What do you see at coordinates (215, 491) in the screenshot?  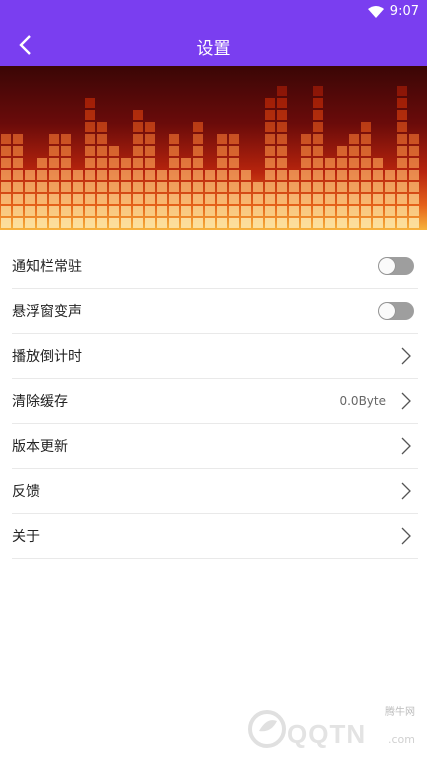 I see `setting-row-feedback: 反馈` at bounding box center [215, 491].